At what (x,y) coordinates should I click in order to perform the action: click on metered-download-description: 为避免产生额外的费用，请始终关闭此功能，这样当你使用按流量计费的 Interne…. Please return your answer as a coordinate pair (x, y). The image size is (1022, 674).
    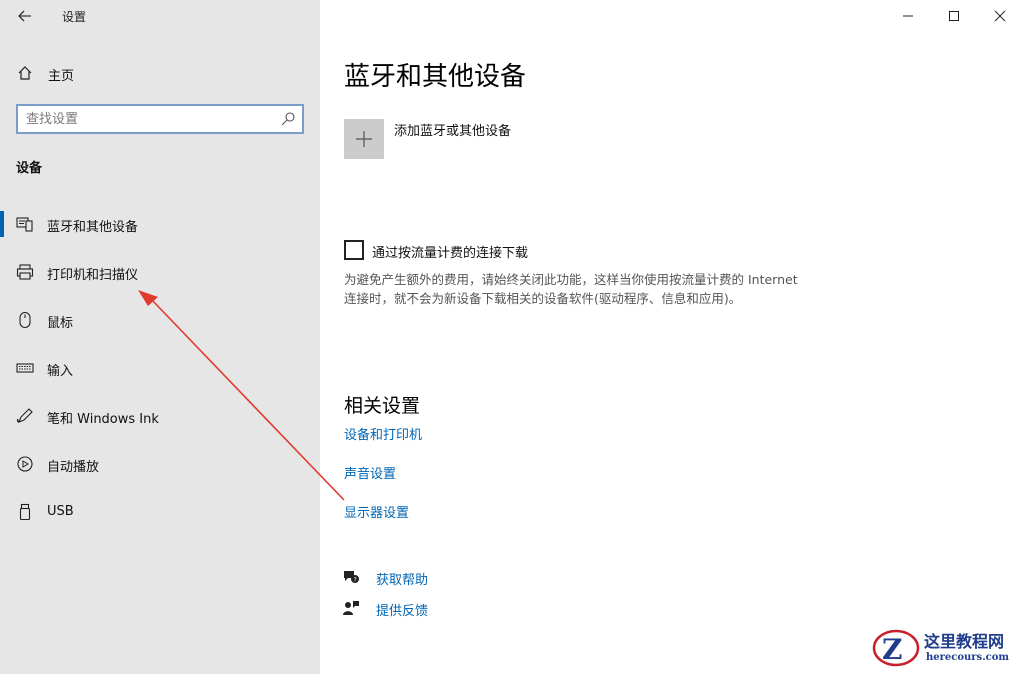
    Looking at the image, I should click on (571, 289).